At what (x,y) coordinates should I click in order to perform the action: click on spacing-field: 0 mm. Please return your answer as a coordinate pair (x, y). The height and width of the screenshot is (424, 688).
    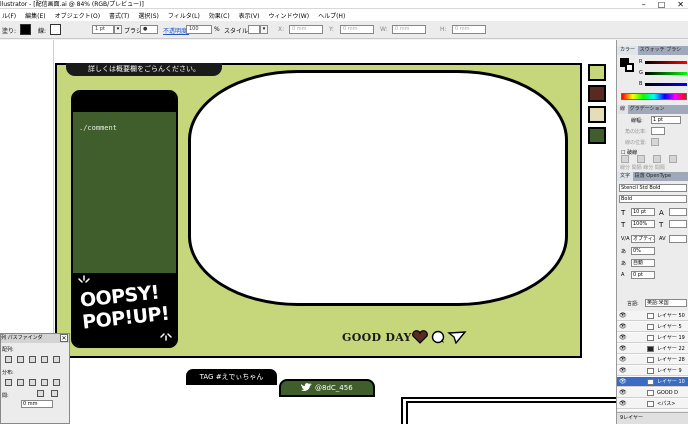
    Looking at the image, I should click on (37, 404).